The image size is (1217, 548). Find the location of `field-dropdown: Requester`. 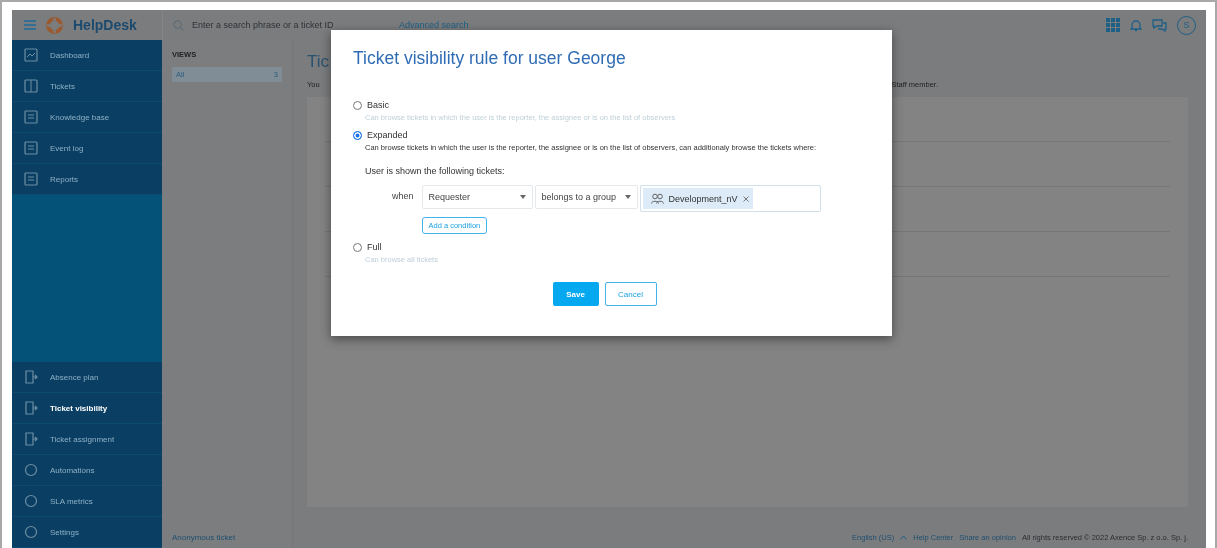

field-dropdown: Requester is located at coordinates (477, 197).